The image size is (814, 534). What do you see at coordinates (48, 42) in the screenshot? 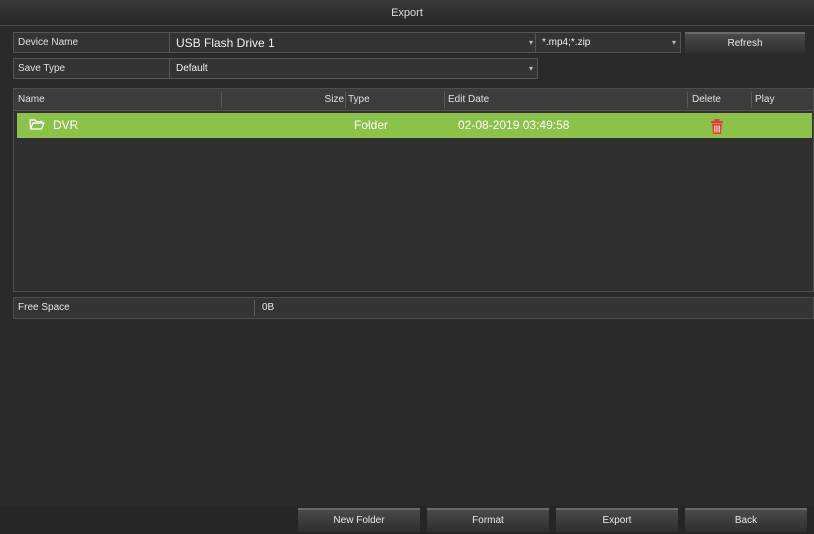
I see `device-name-label: Device Name` at bounding box center [48, 42].